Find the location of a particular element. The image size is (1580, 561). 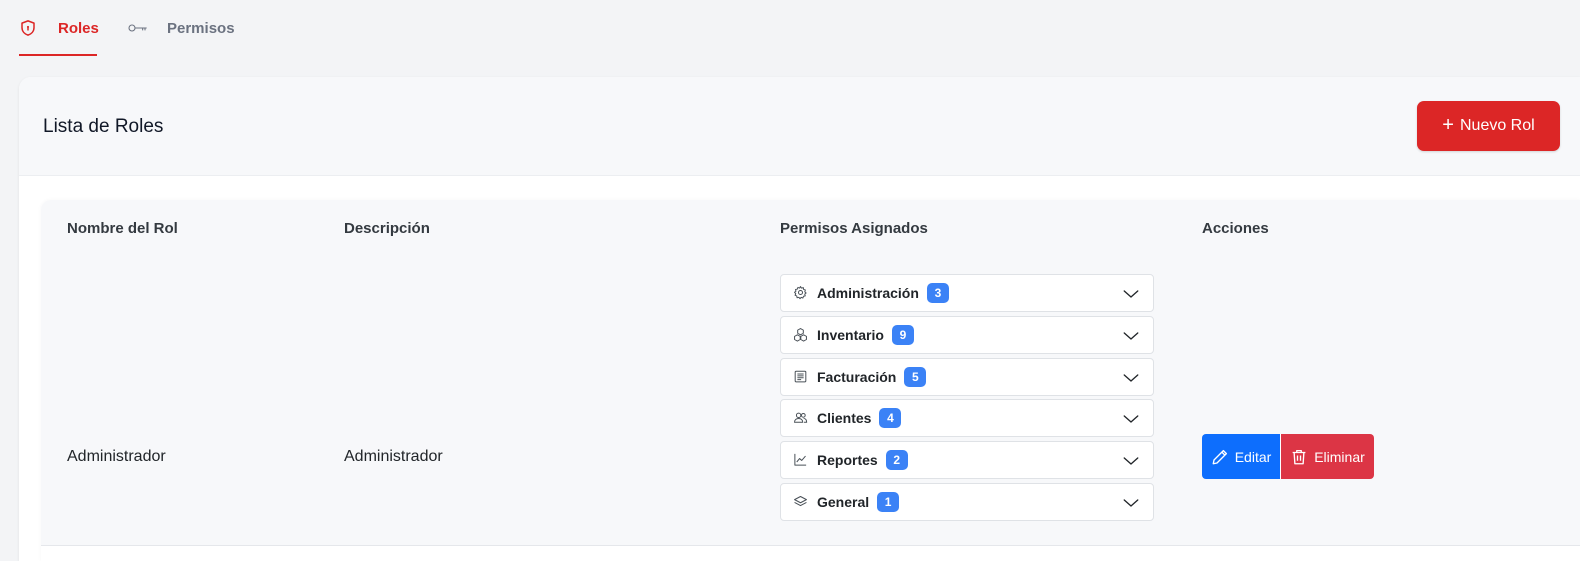

permission-group-inventario: Inventario 9 is located at coordinates (967, 334).